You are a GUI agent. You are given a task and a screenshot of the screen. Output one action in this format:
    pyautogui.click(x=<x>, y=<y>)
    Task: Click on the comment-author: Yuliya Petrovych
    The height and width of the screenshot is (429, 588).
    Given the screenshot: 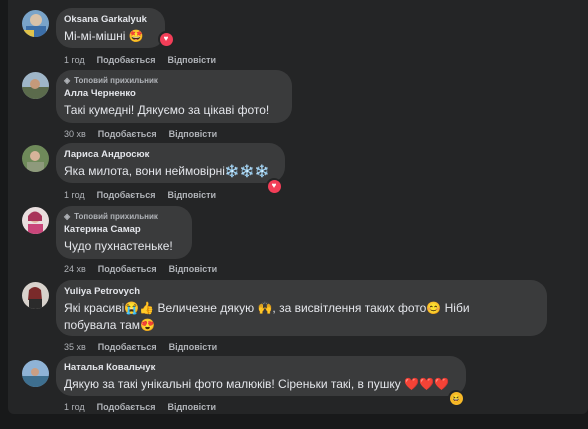 What is the action you would take?
    pyautogui.click(x=300, y=292)
    